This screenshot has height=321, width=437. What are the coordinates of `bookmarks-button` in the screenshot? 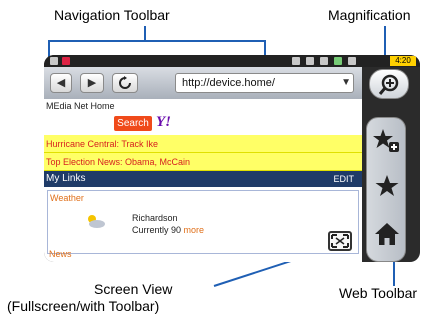 It's located at (387, 188).